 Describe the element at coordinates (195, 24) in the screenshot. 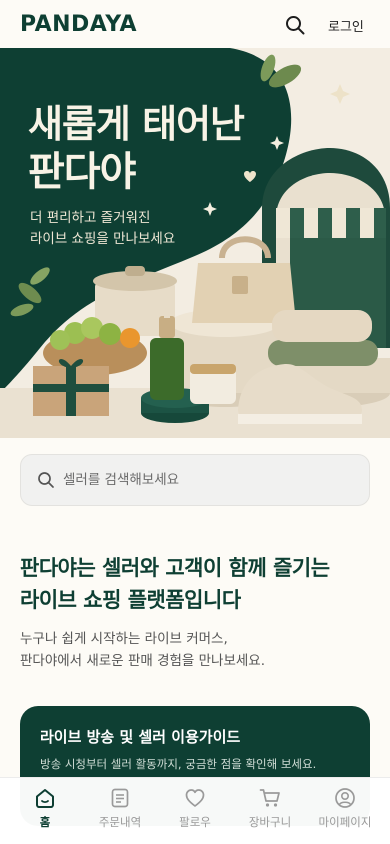

I see `app-header: PANDAYA 로그인` at that location.